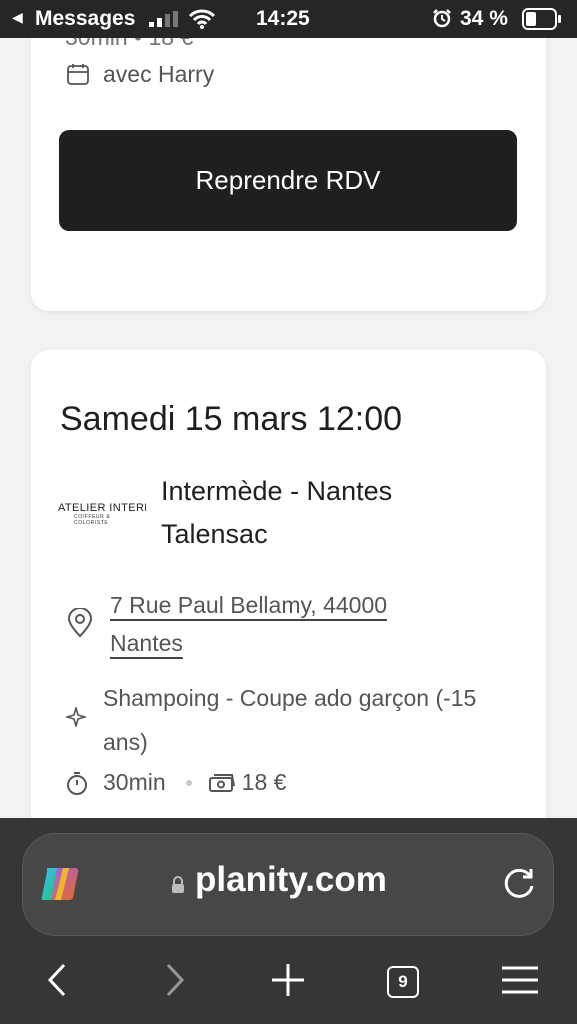 This screenshot has width=577, height=1024. What do you see at coordinates (291, 880) in the screenshot?
I see `url-text: planity.com` at bounding box center [291, 880].